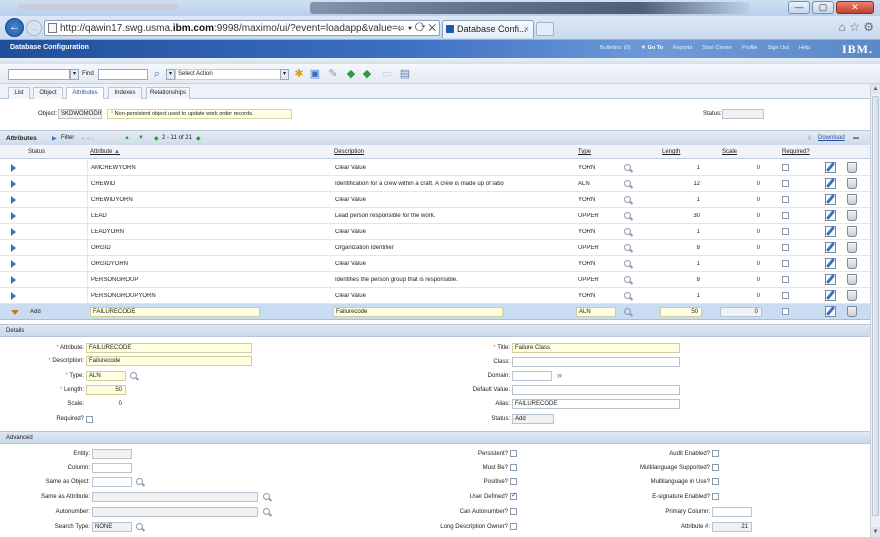  What do you see at coordinates (875, 532) in the screenshot?
I see `scroll-down-icon: ▼` at bounding box center [875, 532].